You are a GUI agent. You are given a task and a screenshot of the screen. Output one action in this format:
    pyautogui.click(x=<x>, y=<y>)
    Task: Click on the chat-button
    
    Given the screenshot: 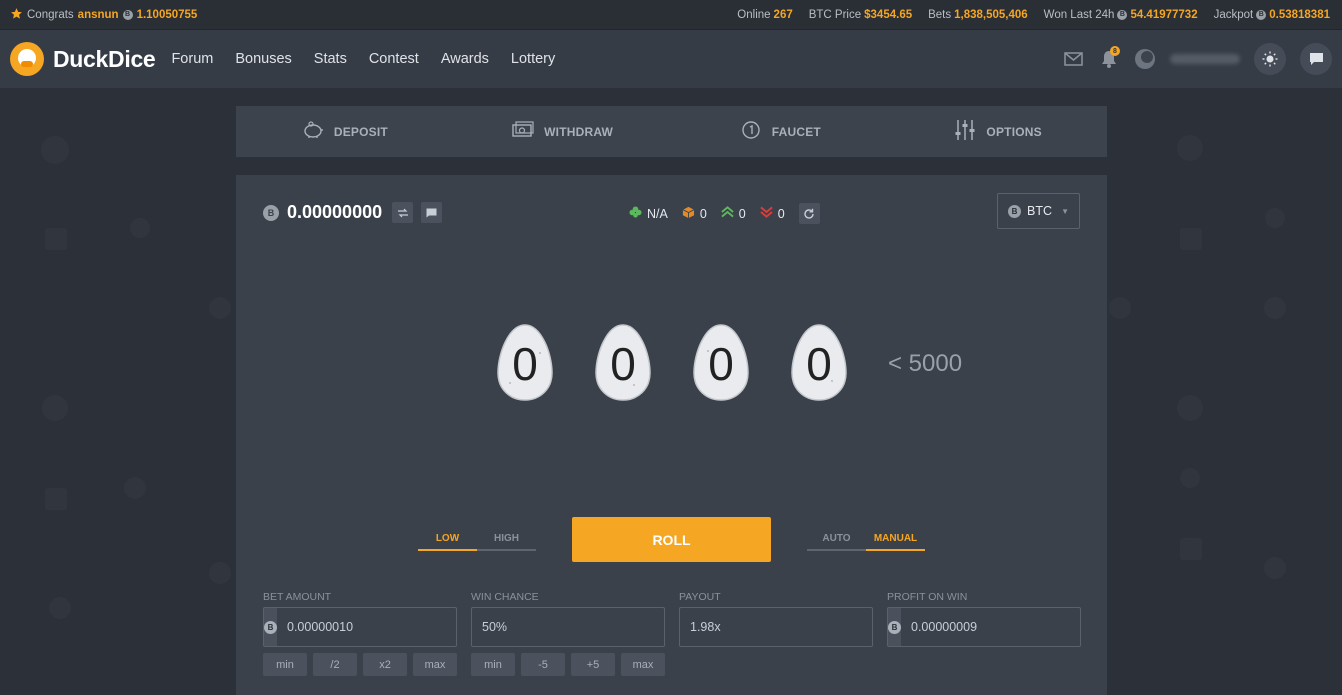 What is the action you would take?
    pyautogui.click(x=1316, y=59)
    